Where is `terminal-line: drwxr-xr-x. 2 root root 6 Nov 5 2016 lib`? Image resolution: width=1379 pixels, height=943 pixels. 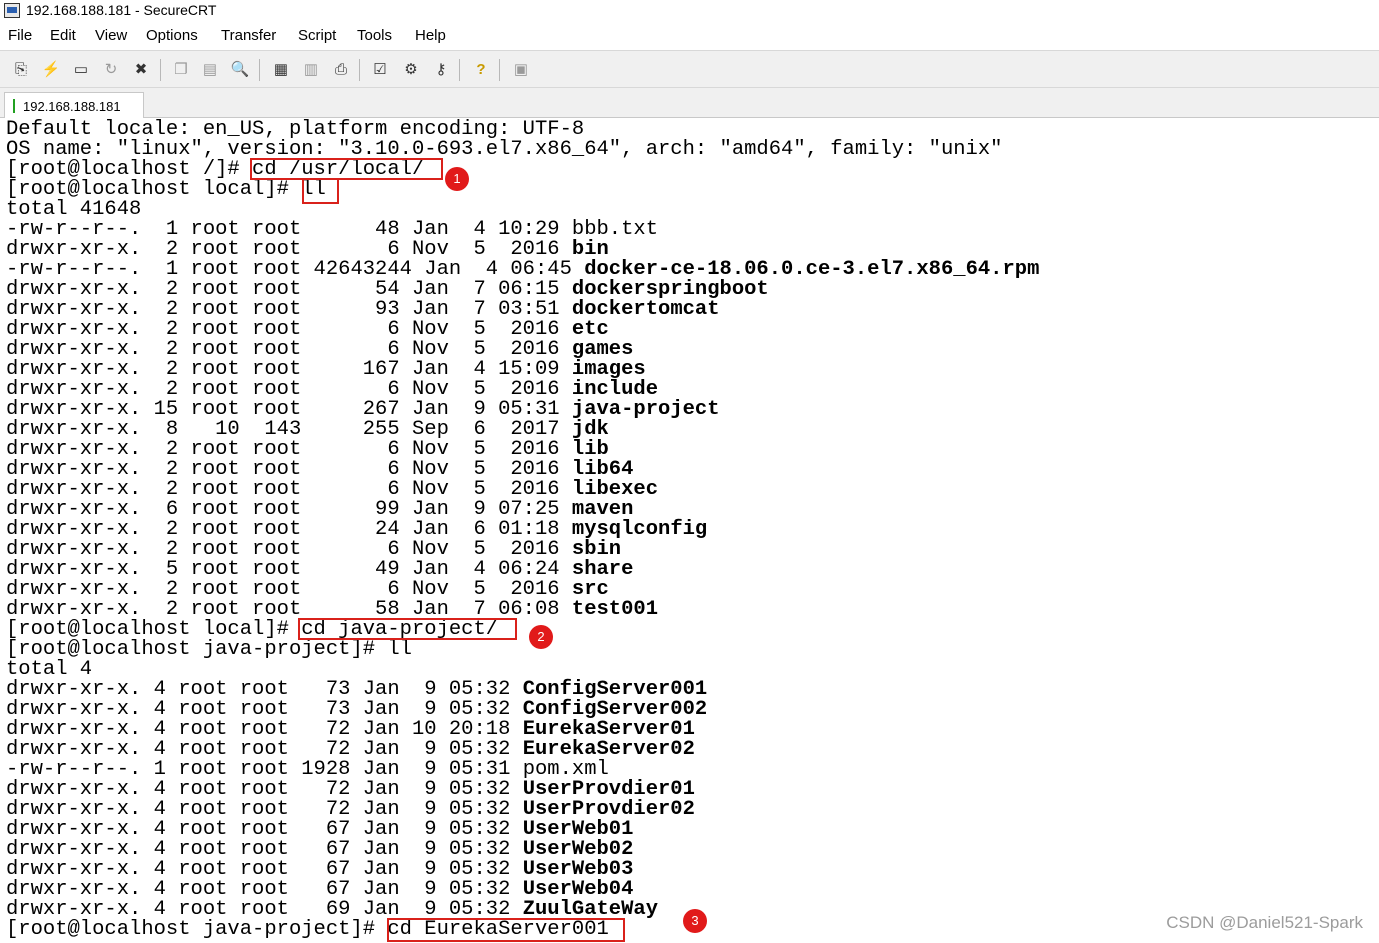 terminal-line: drwxr-xr-x. 2 root root 6 Nov 5 2016 lib is located at coordinates (307, 449).